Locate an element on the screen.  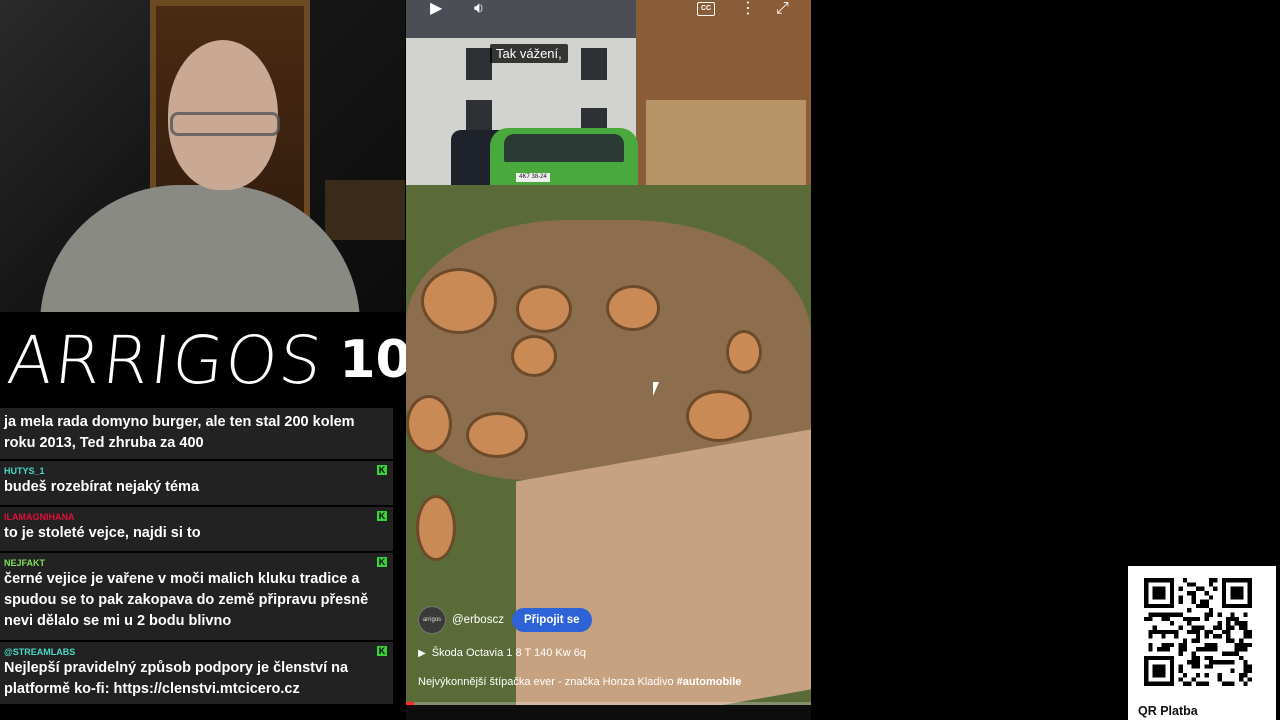
chat-message: HUTYS_1 budeš rozebírat nejaký téma K is located at coordinates (196, 484).